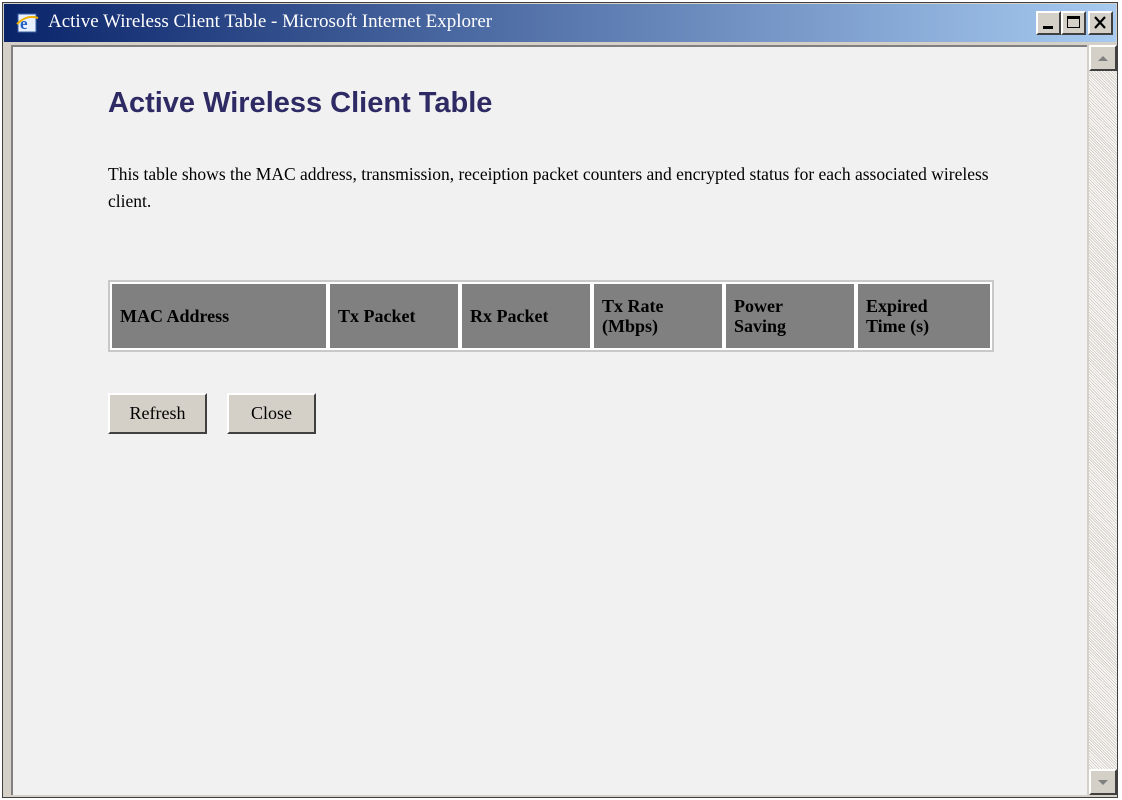 The width and height of the screenshot is (1122, 800). I want to click on arrow-down-icon, so click(1103, 782).